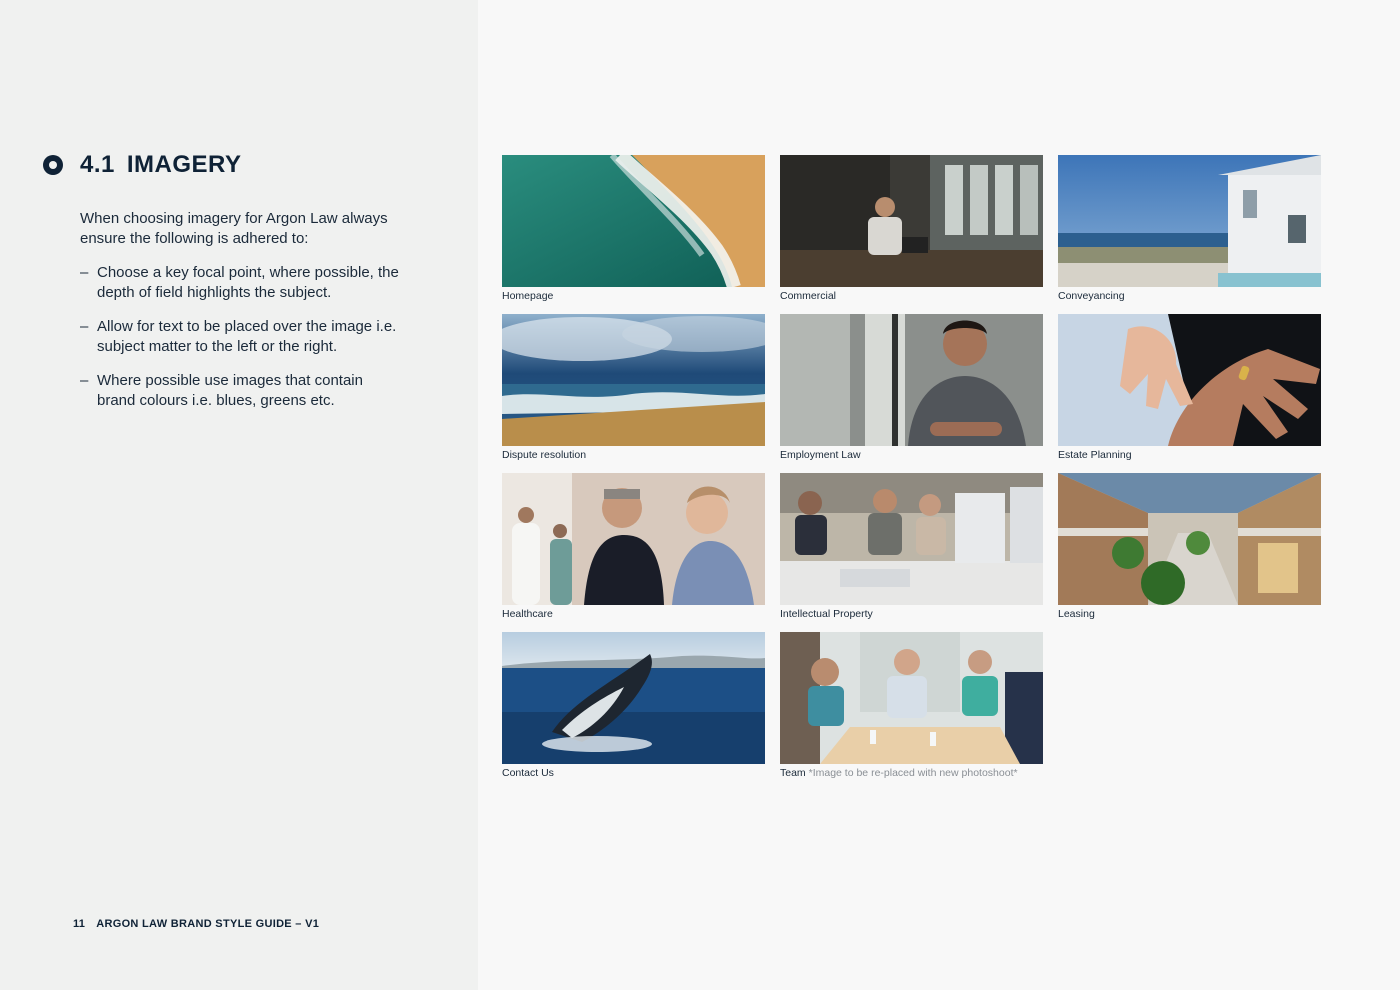 The image size is (1400, 990). I want to click on gallery-tile-estate-planning: Estate Planning, so click(1189, 389).